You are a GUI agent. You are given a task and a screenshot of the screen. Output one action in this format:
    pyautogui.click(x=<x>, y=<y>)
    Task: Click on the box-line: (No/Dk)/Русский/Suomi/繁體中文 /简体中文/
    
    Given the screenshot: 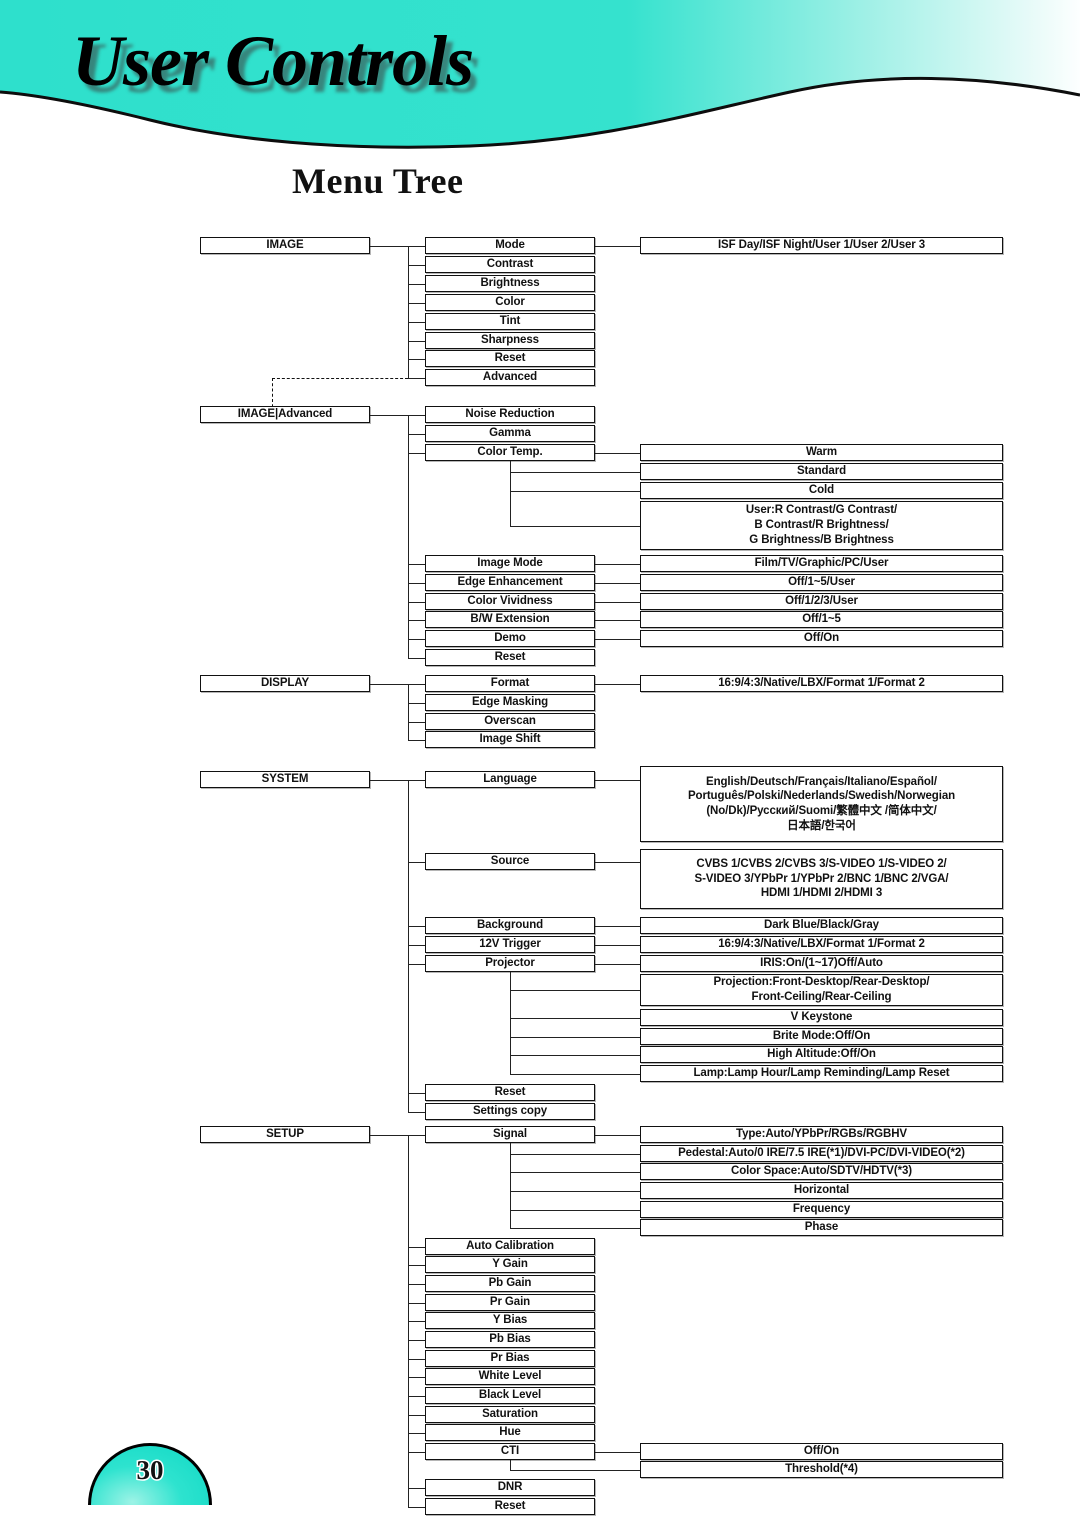 What is the action you would take?
    pyautogui.click(x=821, y=811)
    